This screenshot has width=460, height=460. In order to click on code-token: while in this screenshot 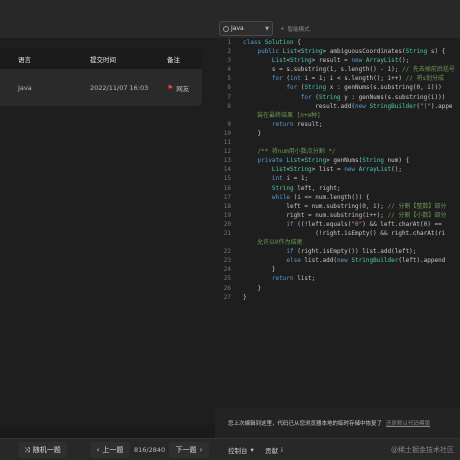, I will do `click(282, 197)`.